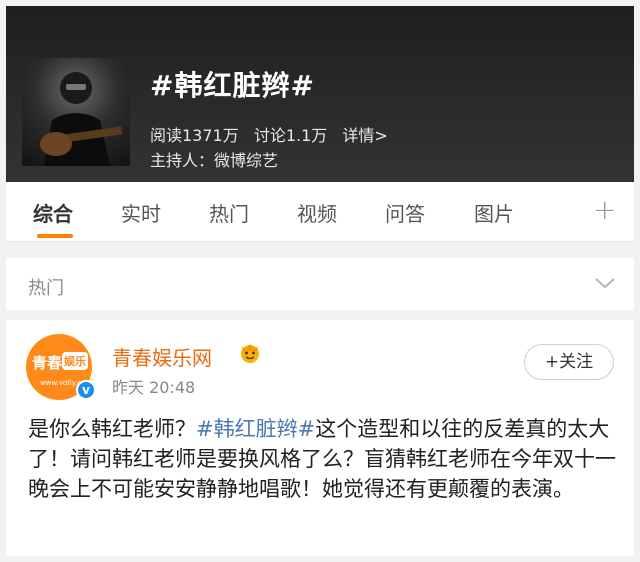 Image resolution: width=640 pixels, height=562 pixels. Describe the element at coordinates (53, 212) in the screenshot. I see `tab-comprehensive: 综合` at that location.